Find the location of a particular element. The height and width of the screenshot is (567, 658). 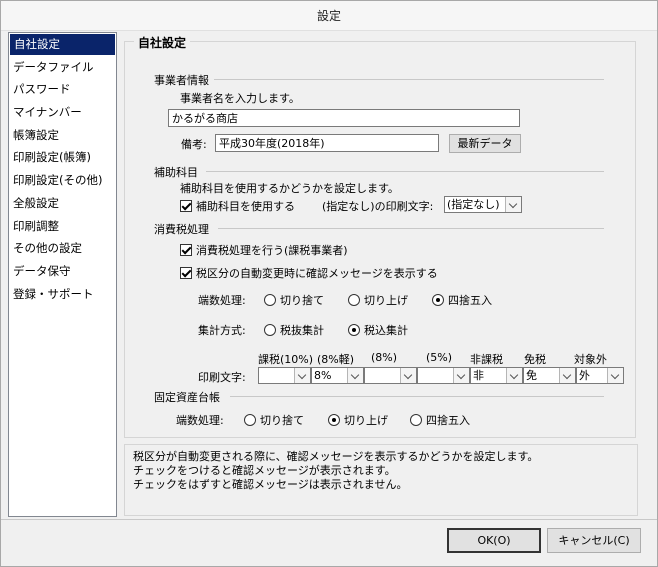

sidebar-item-print-other: 印刷設定(その他) is located at coordinates (62, 180).